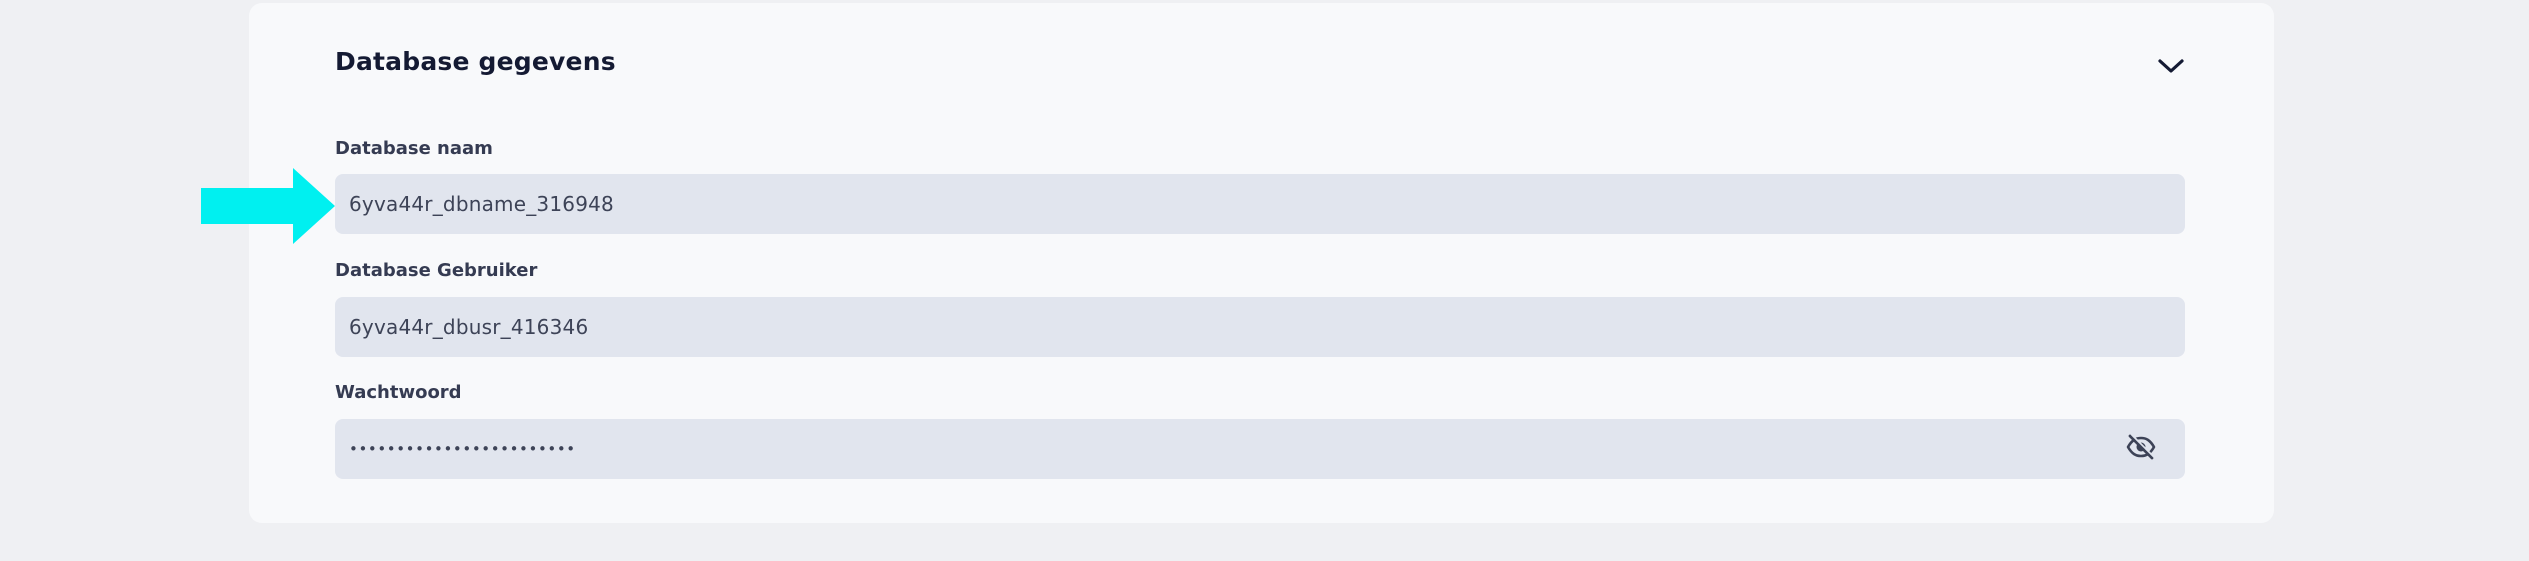  What do you see at coordinates (1260, 204) in the screenshot?
I see `database-name-field: 6yva44r_dbname_316948` at bounding box center [1260, 204].